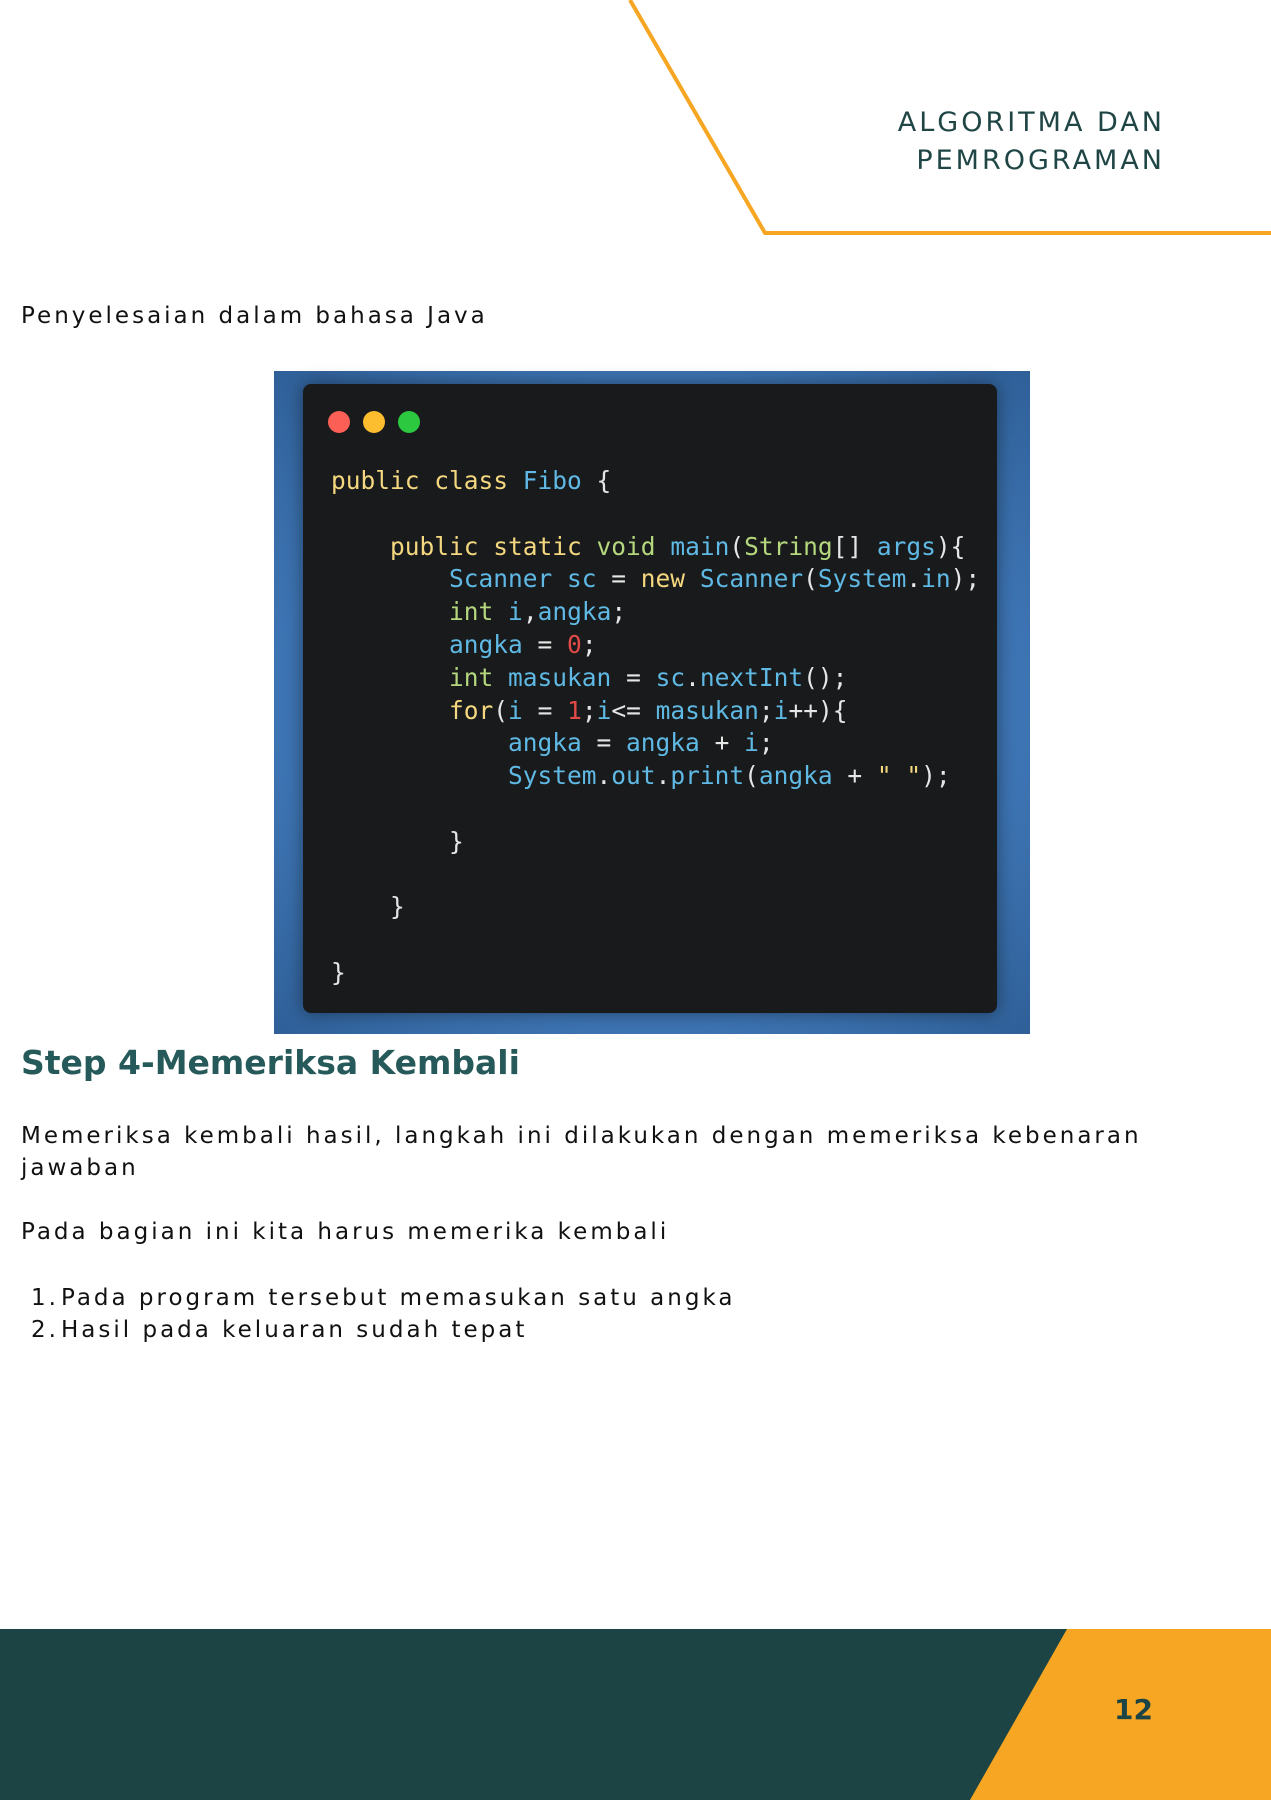  I want to click on footer-accent, so click(1120, 1714).